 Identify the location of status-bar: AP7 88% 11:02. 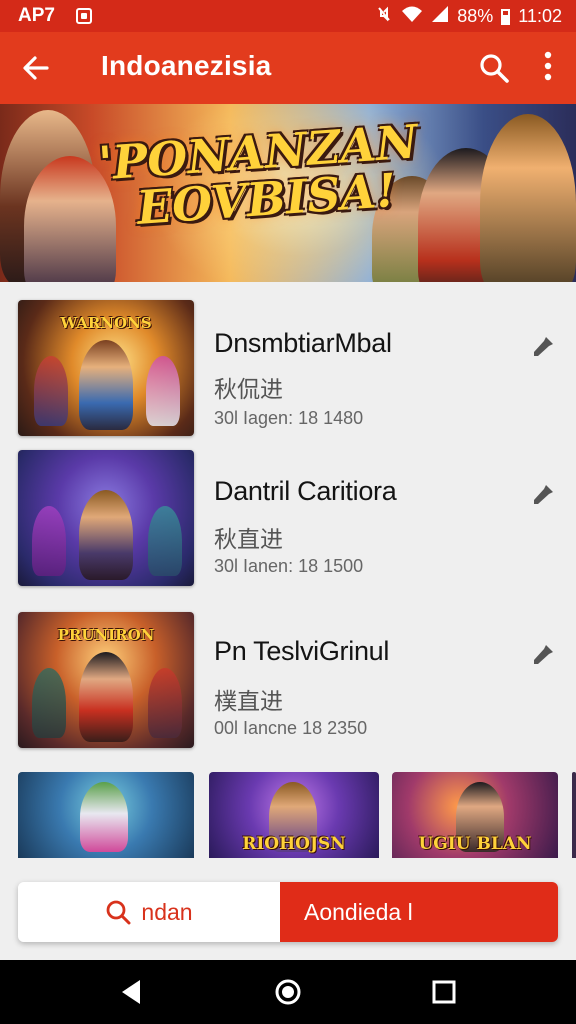
(288, 16).